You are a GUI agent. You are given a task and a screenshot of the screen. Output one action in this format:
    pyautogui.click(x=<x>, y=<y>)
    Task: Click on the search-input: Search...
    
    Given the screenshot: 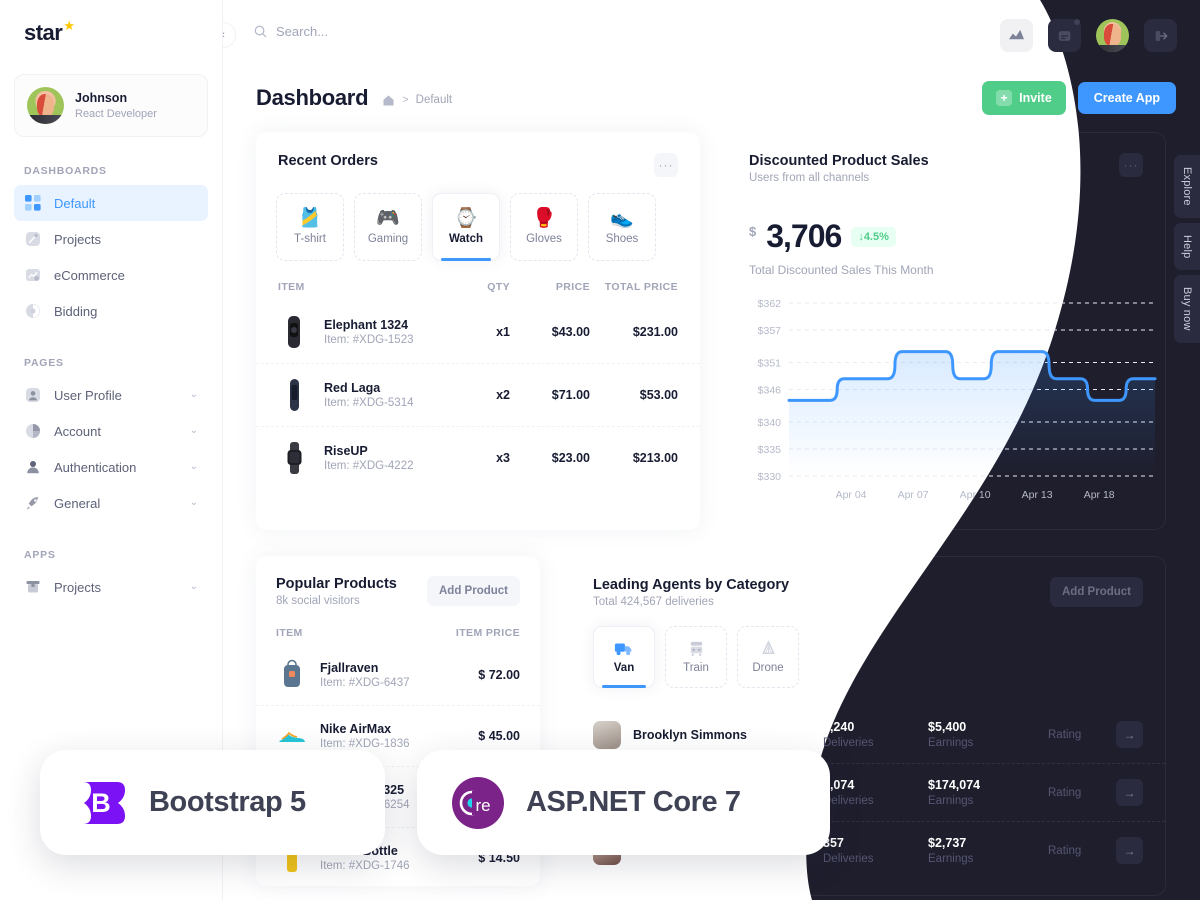 What is the action you would take?
    pyautogui.click(x=302, y=31)
    